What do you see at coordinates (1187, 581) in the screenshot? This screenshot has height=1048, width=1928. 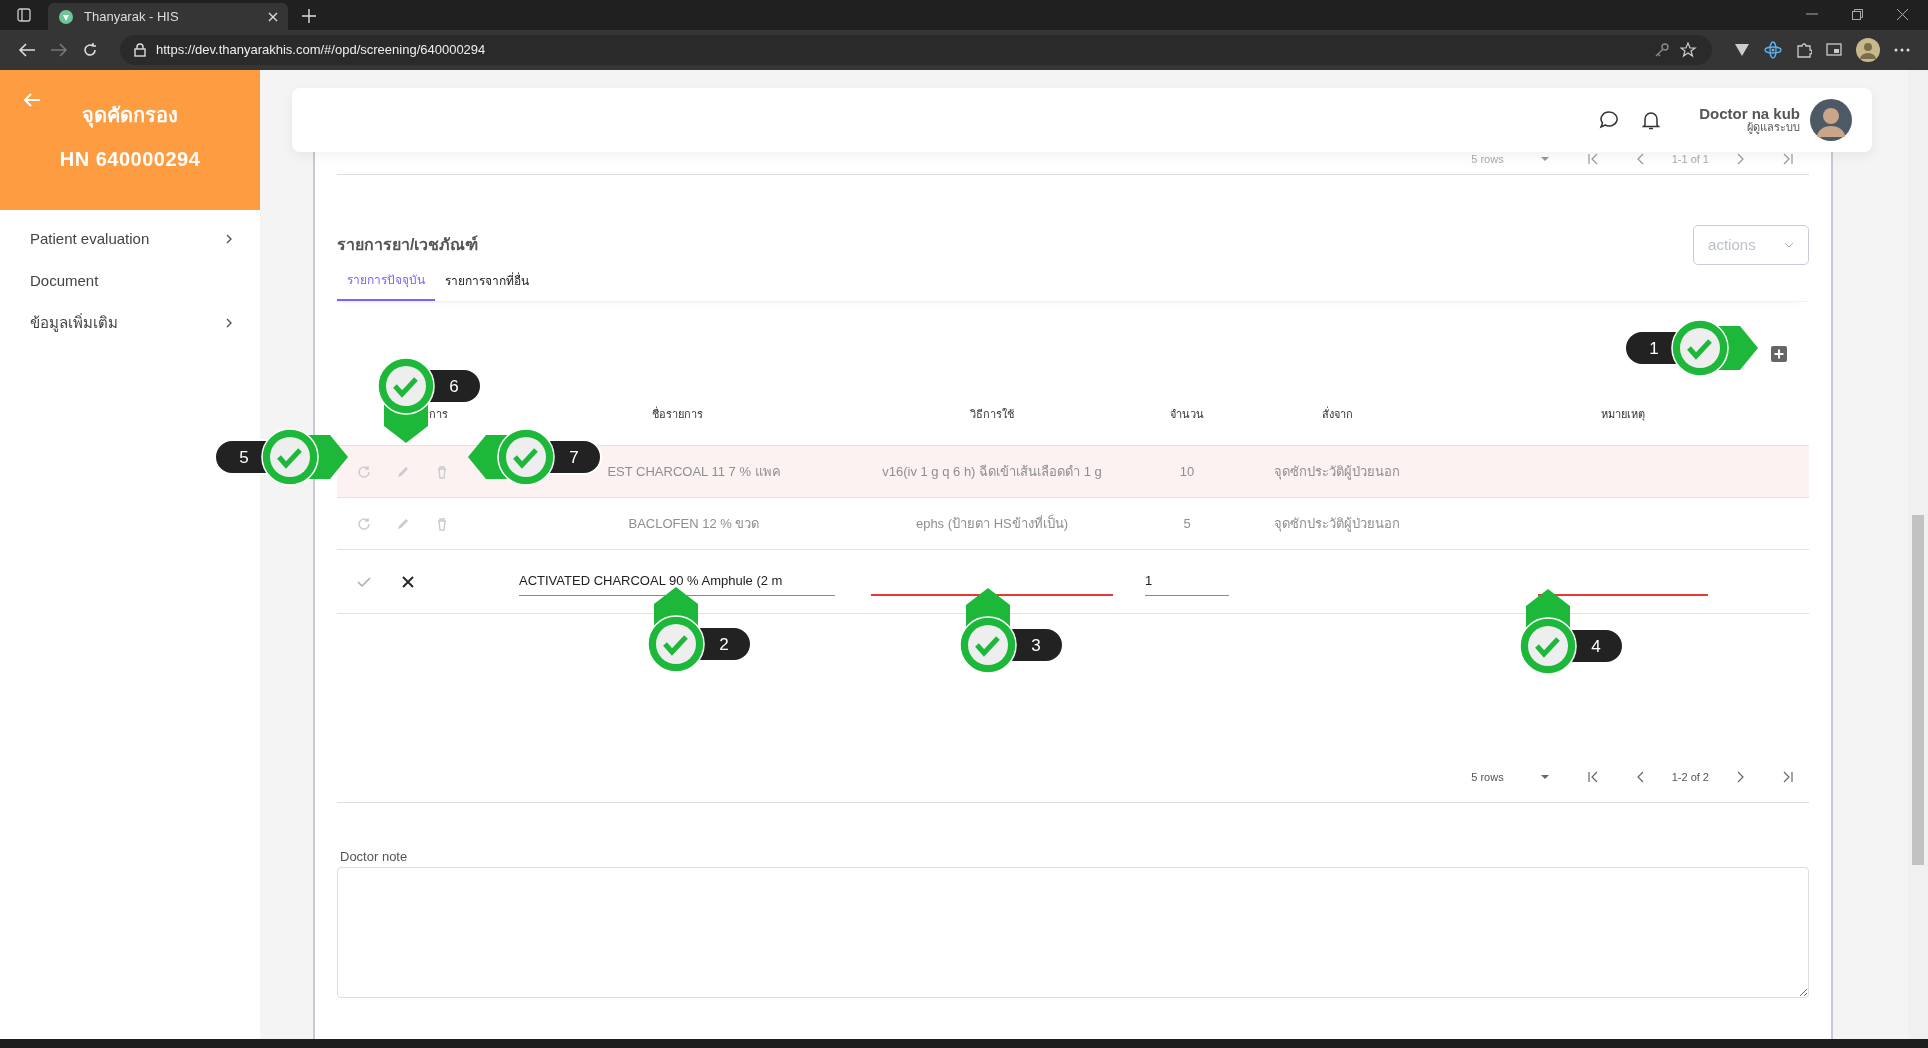 I see `quantity-field: 1` at bounding box center [1187, 581].